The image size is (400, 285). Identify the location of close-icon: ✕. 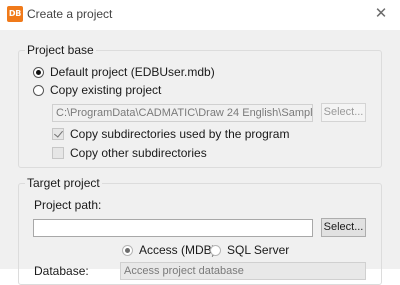
(381, 14).